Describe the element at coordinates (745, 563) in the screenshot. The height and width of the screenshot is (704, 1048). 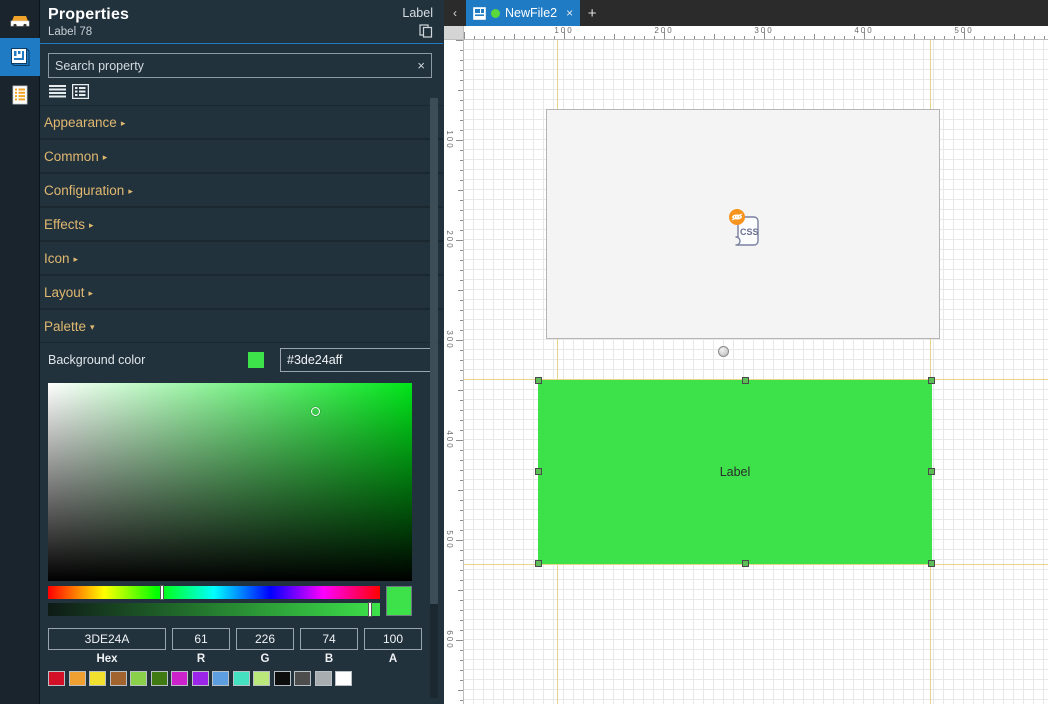
I see `resize-handle-s` at that location.